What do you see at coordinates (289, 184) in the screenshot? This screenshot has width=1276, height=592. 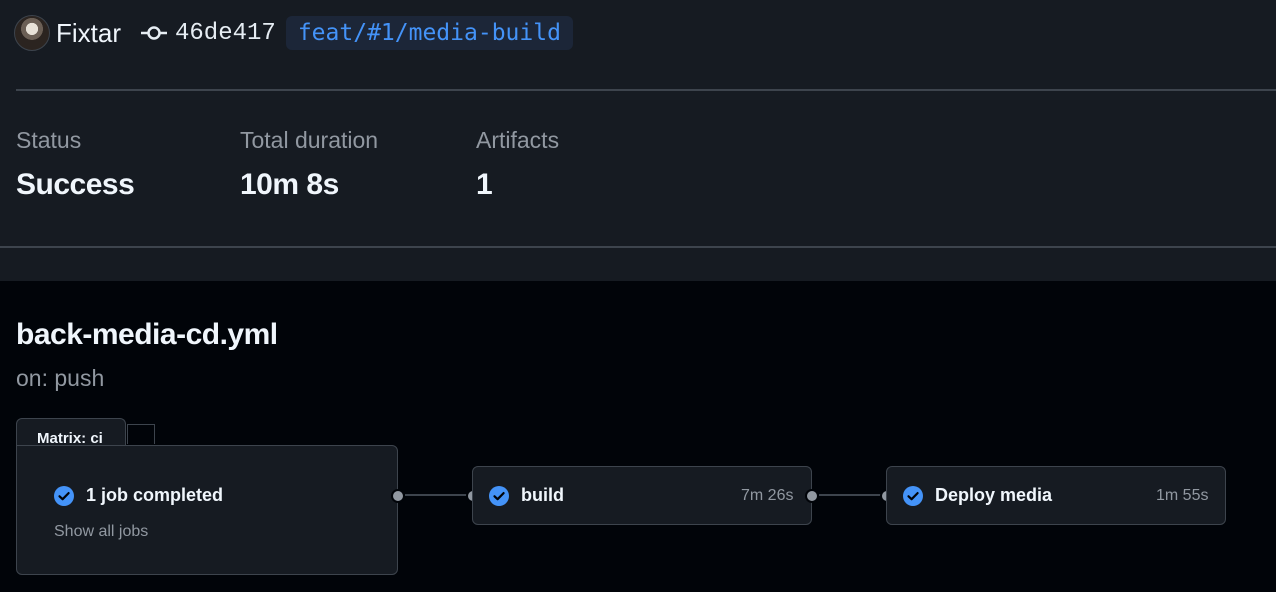 I see `duration-value: 10m 8s` at bounding box center [289, 184].